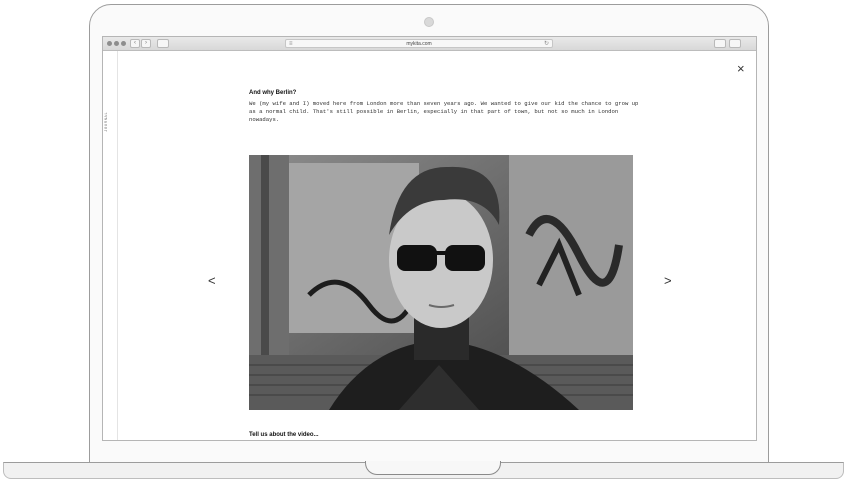 The width and height of the screenshot is (847, 480). Describe the element at coordinates (146, 43) in the screenshot. I see `forward-button: ›` at that location.